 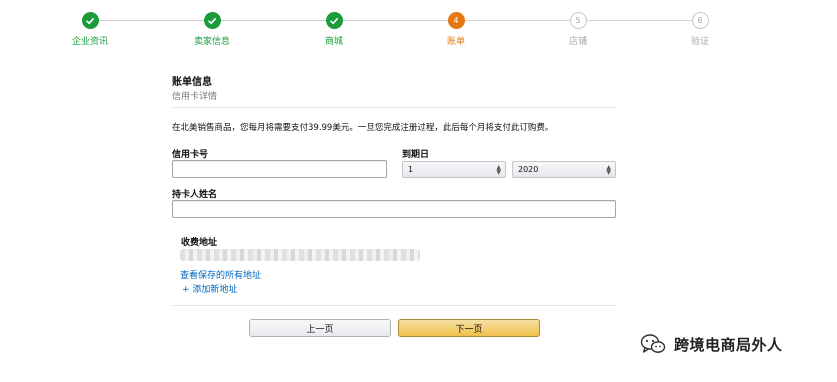 What do you see at coordinates (454, 169) in the screenshot?
I see `expiry-month-select: 1 ▲ ▼` at bounding box center [454, 169].